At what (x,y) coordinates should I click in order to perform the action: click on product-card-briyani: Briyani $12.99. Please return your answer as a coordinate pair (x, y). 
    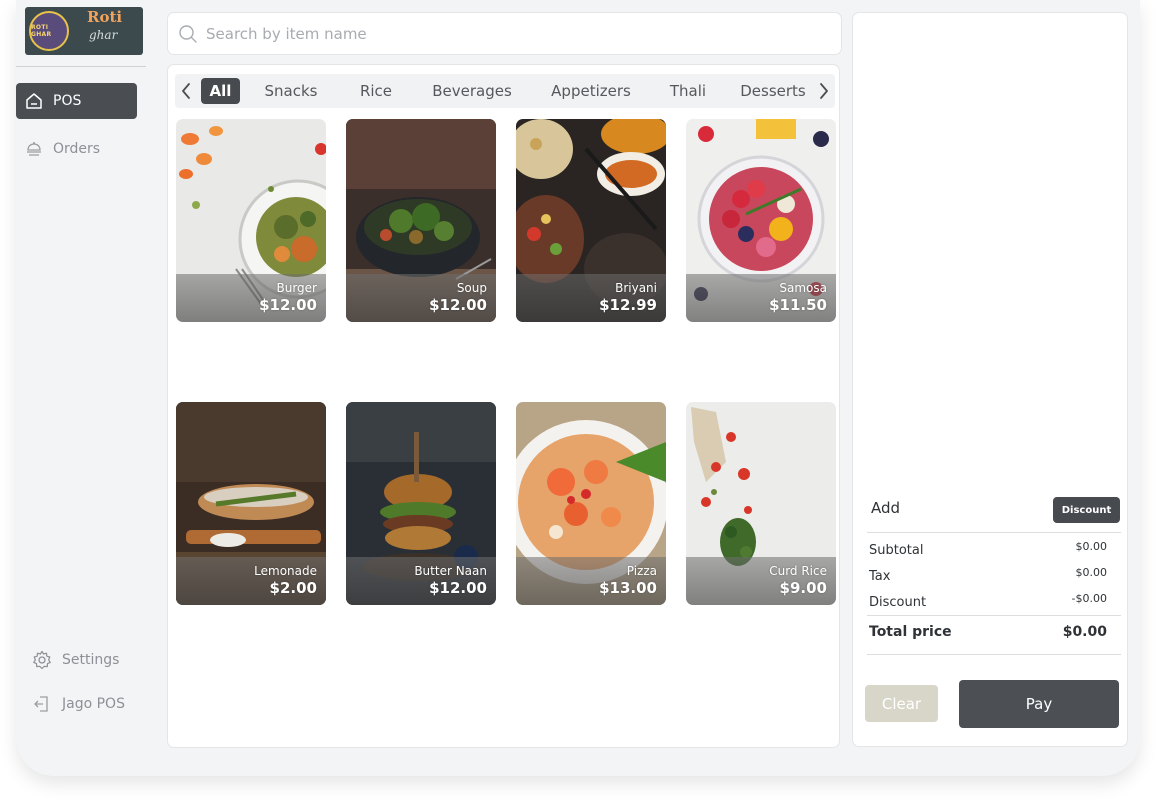
    Looking at the image, I should click on (591, 220).